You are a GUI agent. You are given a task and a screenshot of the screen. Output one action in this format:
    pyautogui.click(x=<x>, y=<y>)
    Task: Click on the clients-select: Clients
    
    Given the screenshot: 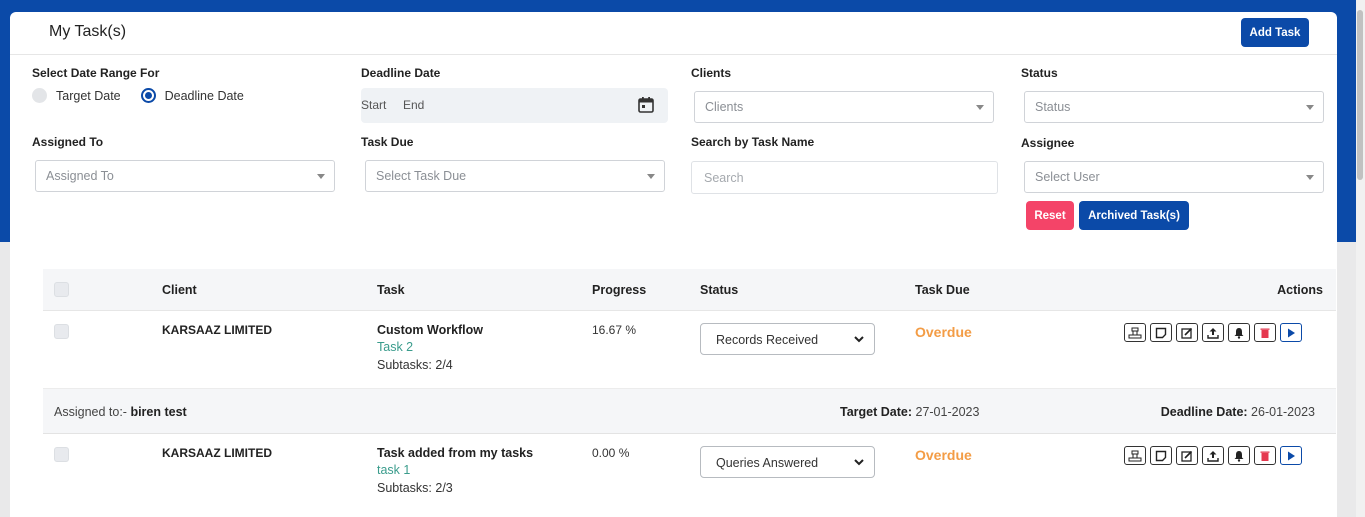 What is the action you would take?
    pyautogui.click(x=844, y=107)
    